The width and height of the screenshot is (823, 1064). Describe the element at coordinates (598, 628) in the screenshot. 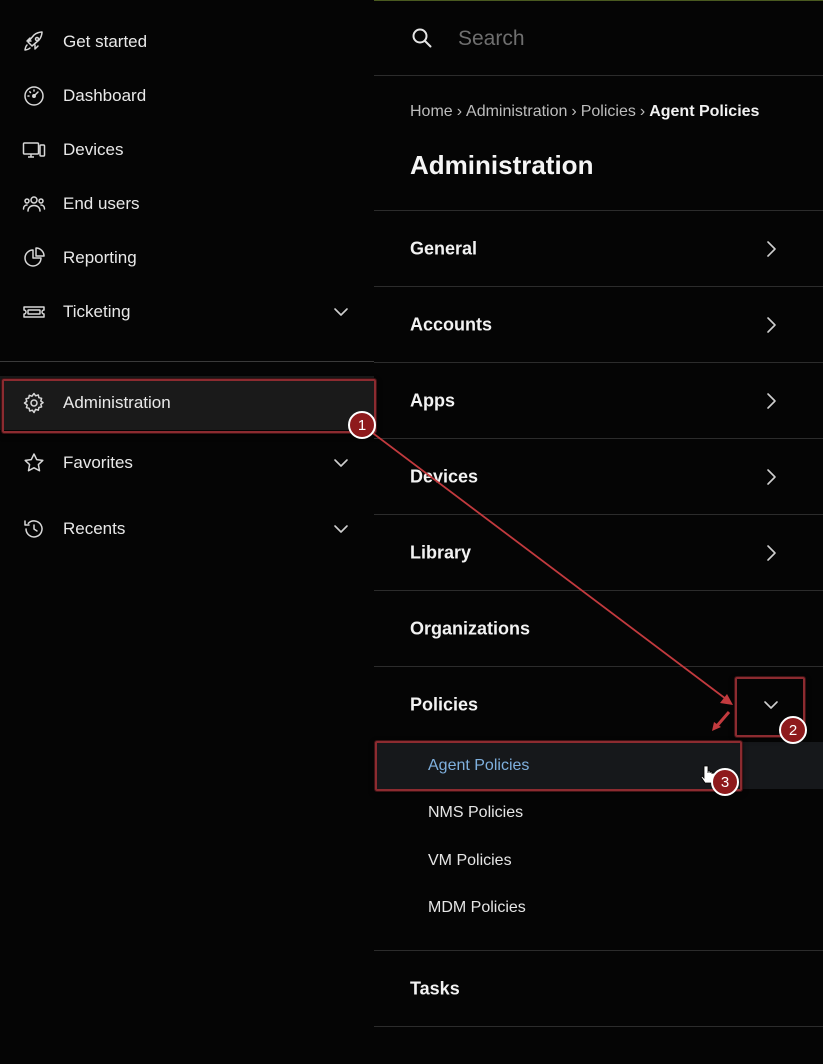

I see `section-organizations: Organizations` at that location.